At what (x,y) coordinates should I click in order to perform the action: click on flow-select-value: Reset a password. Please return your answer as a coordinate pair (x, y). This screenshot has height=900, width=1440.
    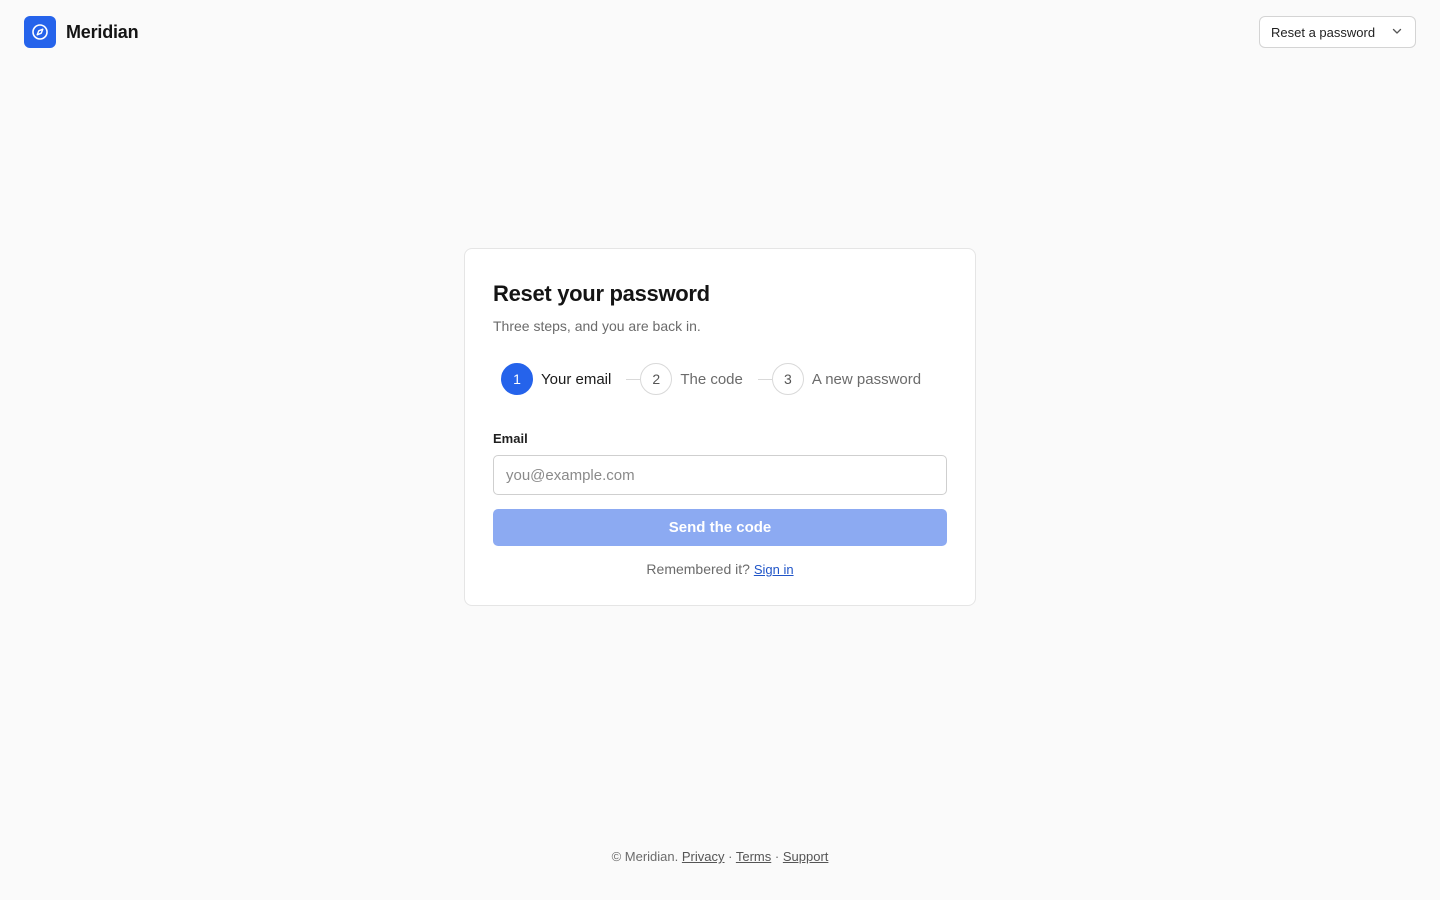
    Looking at the image, I should click on (1323, 32).